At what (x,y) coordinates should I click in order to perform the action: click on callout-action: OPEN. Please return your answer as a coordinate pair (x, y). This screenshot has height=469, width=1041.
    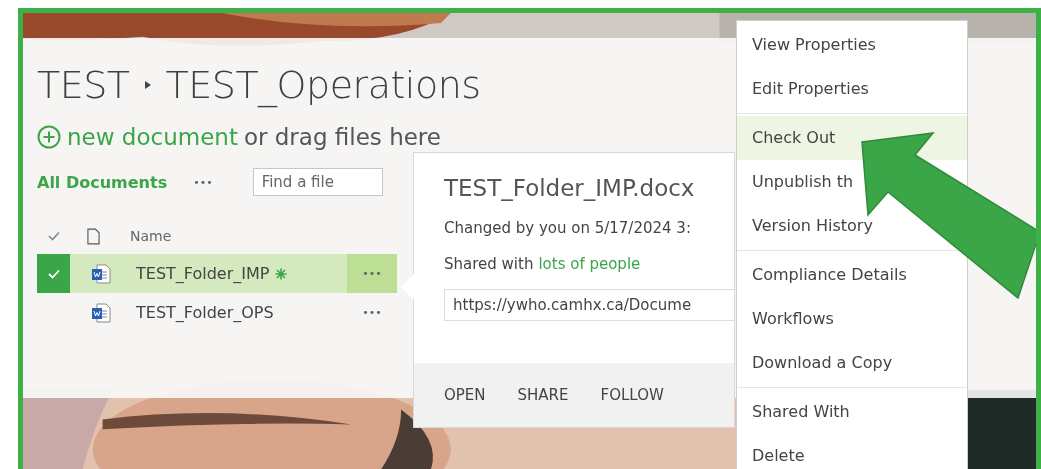
    Looking at the image, I should click on (465, 395).